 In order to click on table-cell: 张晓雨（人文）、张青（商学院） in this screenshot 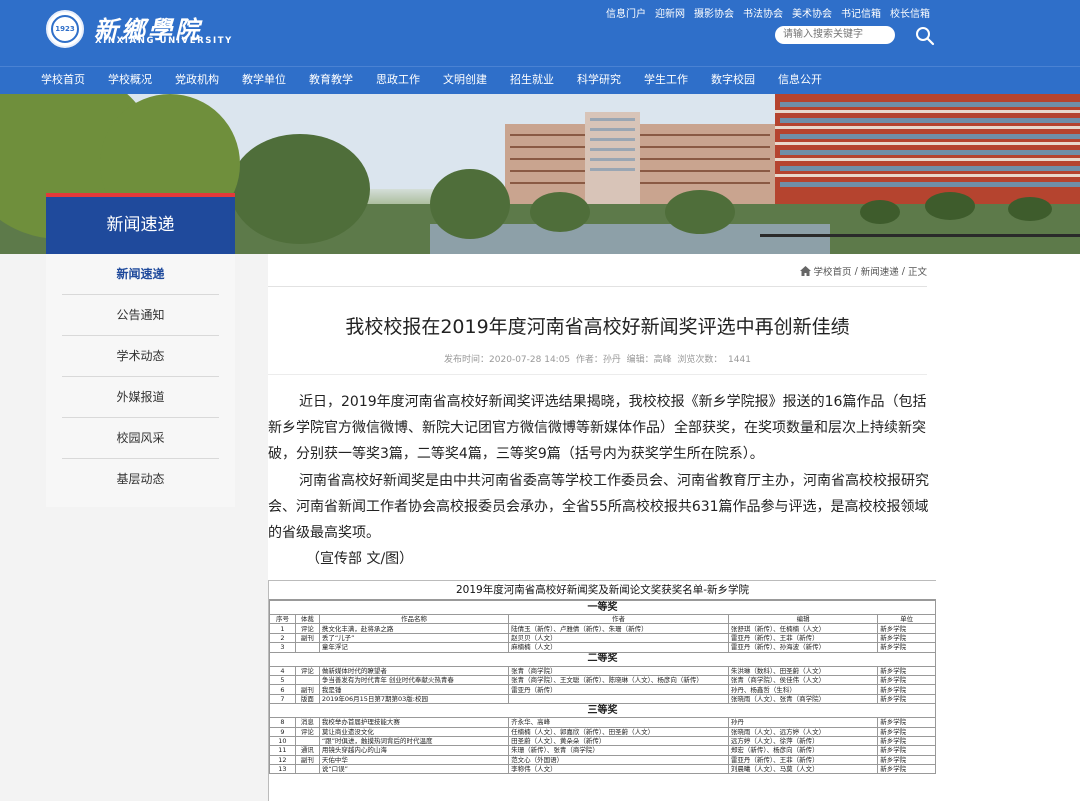, I will do `click(803, 699)`.